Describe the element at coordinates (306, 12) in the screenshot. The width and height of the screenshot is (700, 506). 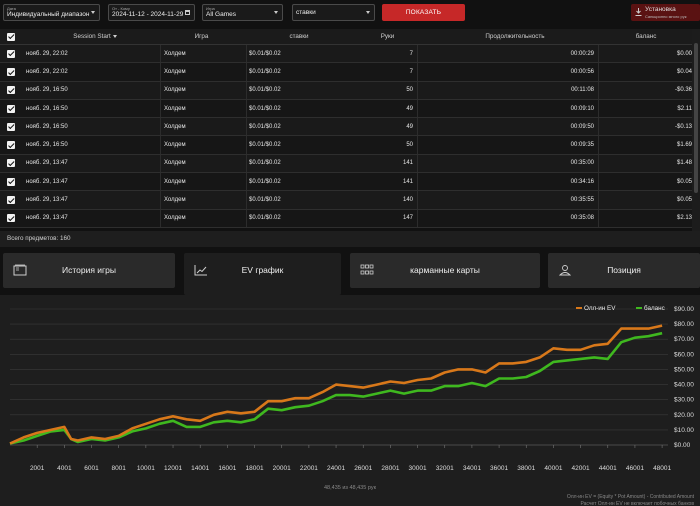
I see `stakes-filter-value: ставки` at that location.